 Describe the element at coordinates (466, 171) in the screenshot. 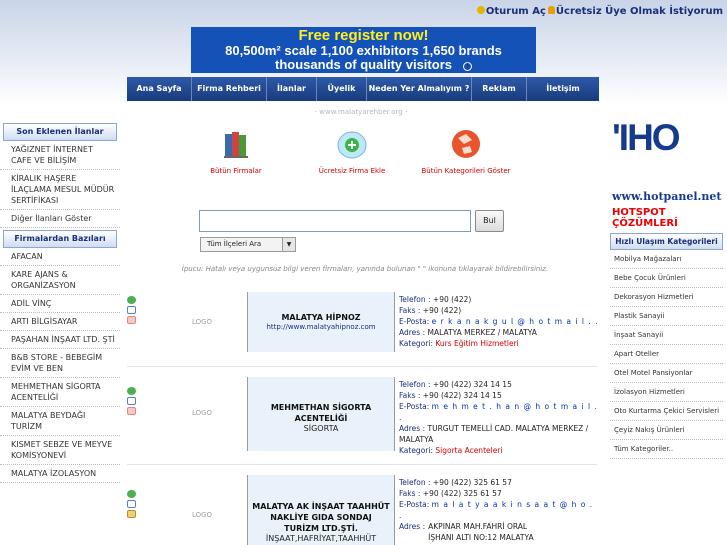

I see `all-categories-label: Bütün Kategorileri Göster` at that location.